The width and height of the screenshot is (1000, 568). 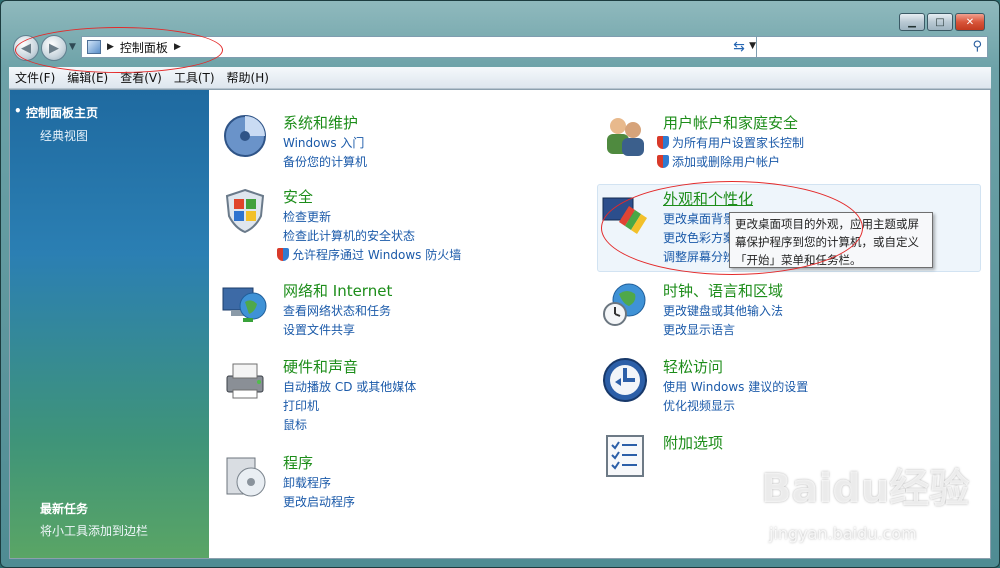 I want to click on category-clock: 时钟、语言和区域 更改键盘或其他输入法 更改显示语言, so click(x=791, y=310).